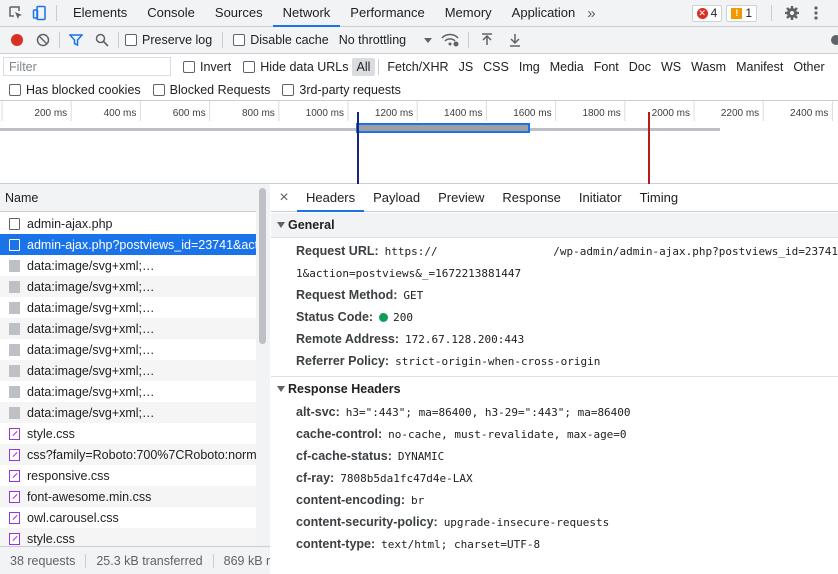  What do you see at coordinates (16, 13) in the screenshot?
I see `inspect-element-icon` at bounding box center [16, 13].